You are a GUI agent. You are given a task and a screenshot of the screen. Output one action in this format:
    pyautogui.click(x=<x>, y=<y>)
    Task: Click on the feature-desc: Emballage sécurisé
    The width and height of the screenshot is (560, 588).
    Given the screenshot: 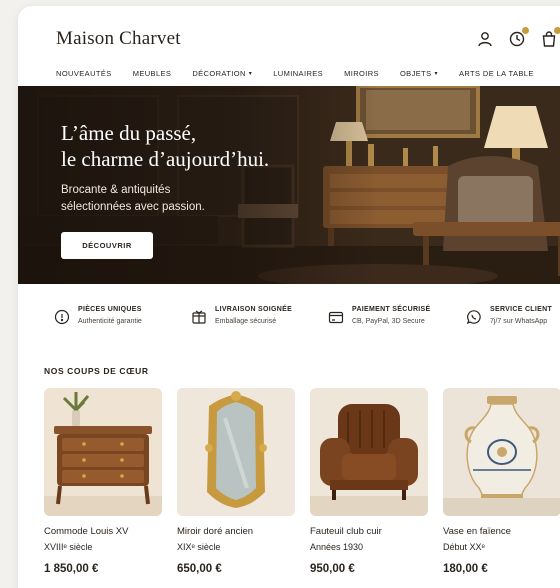 What is the action you would take?
    pyautogui.click(x=246, y=321)
    